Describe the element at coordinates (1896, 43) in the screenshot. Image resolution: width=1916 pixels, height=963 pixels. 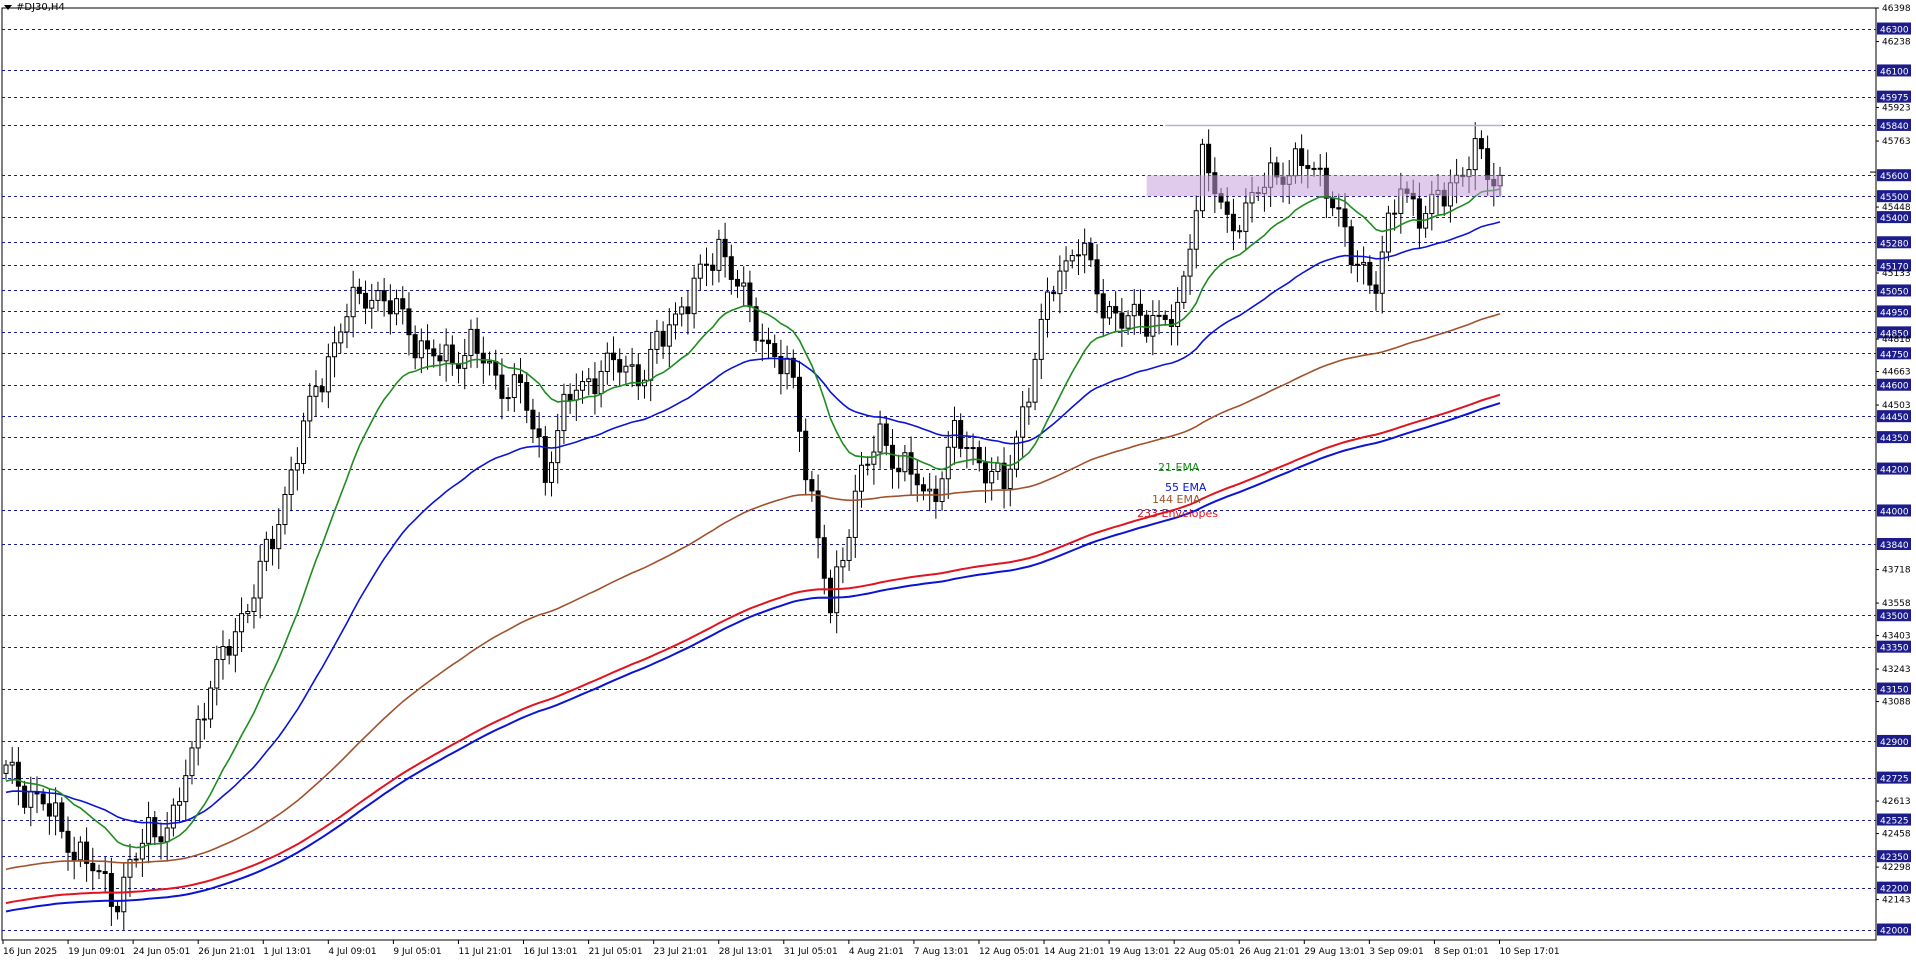
I see `y-tick-label: 46238` at that location.